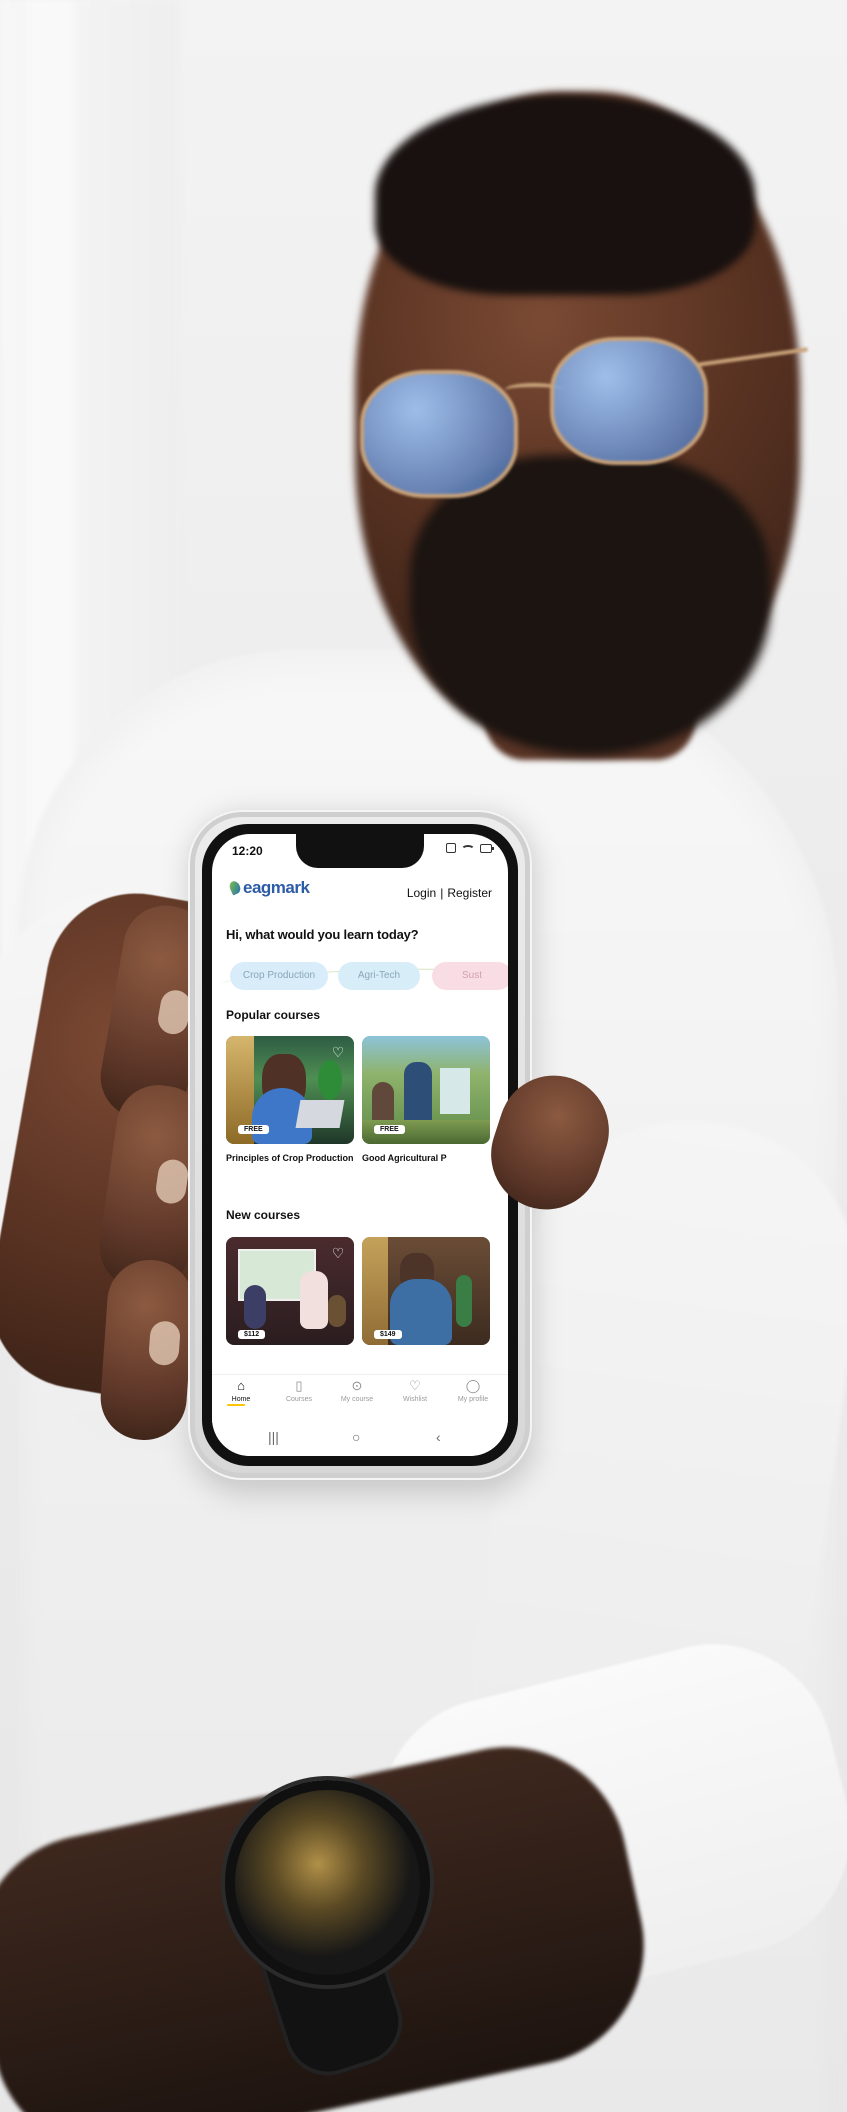  What do you see at coordinates (590, 605) in the screenshot?
I see `person-beard` at bounding box center [590, 605].